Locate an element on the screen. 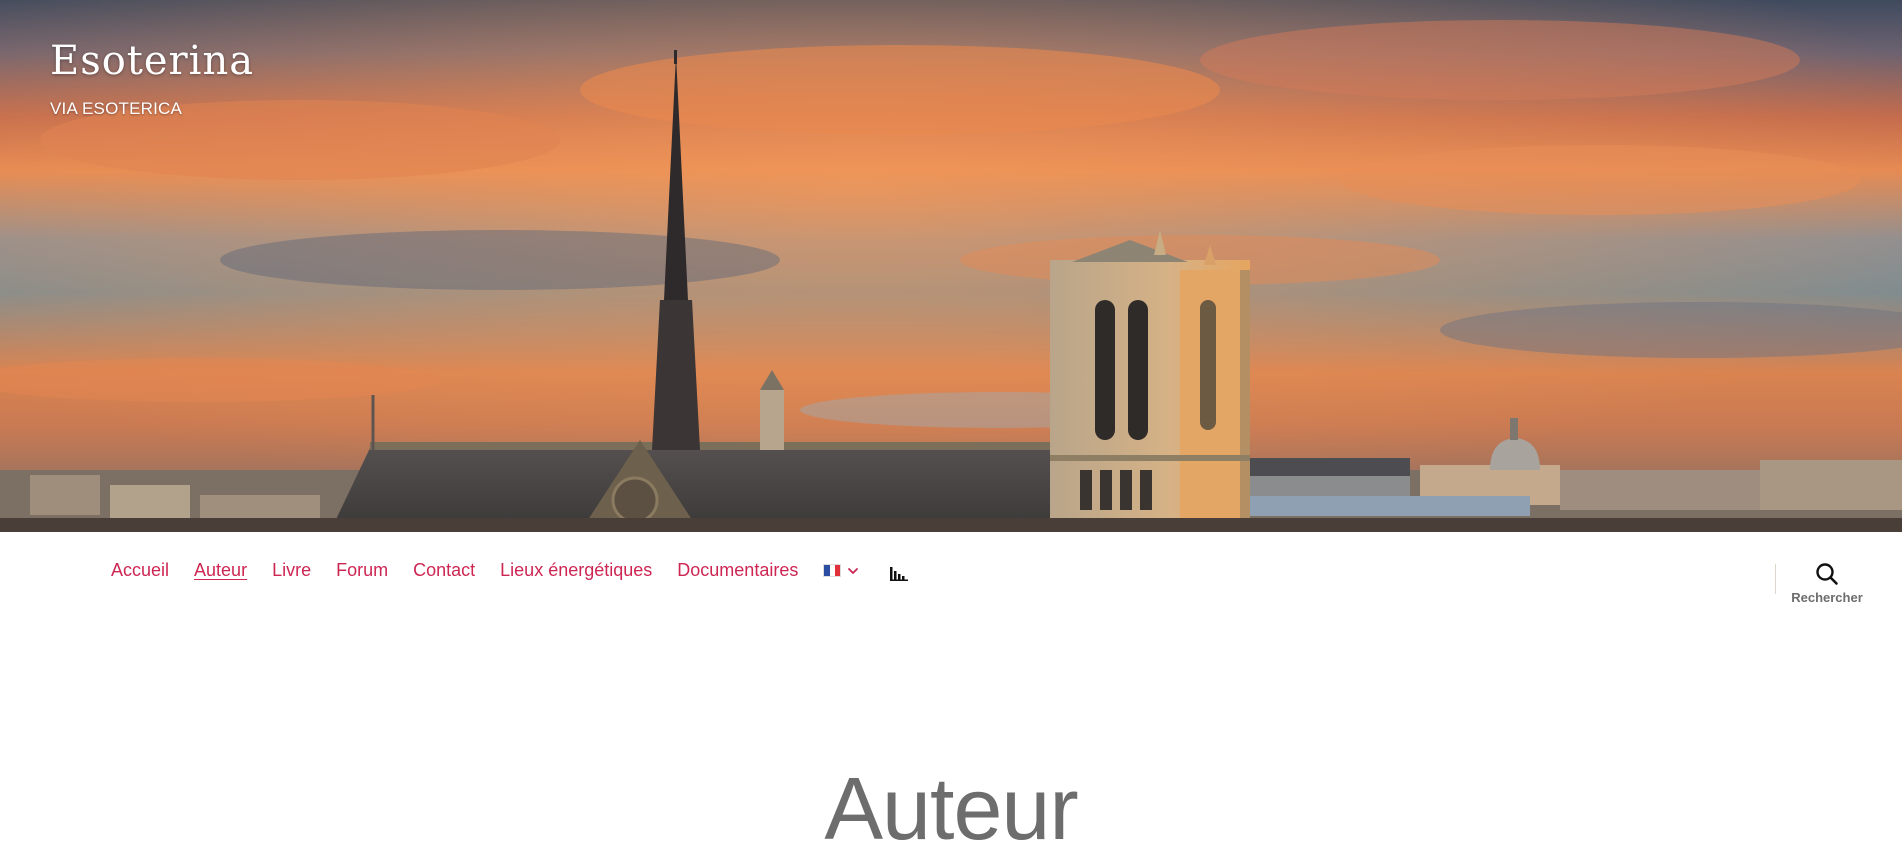 The width and height of the screenshot is (1902, 859). site-tagline: VIA ESOTERICA is located at coordinates (116, 108).